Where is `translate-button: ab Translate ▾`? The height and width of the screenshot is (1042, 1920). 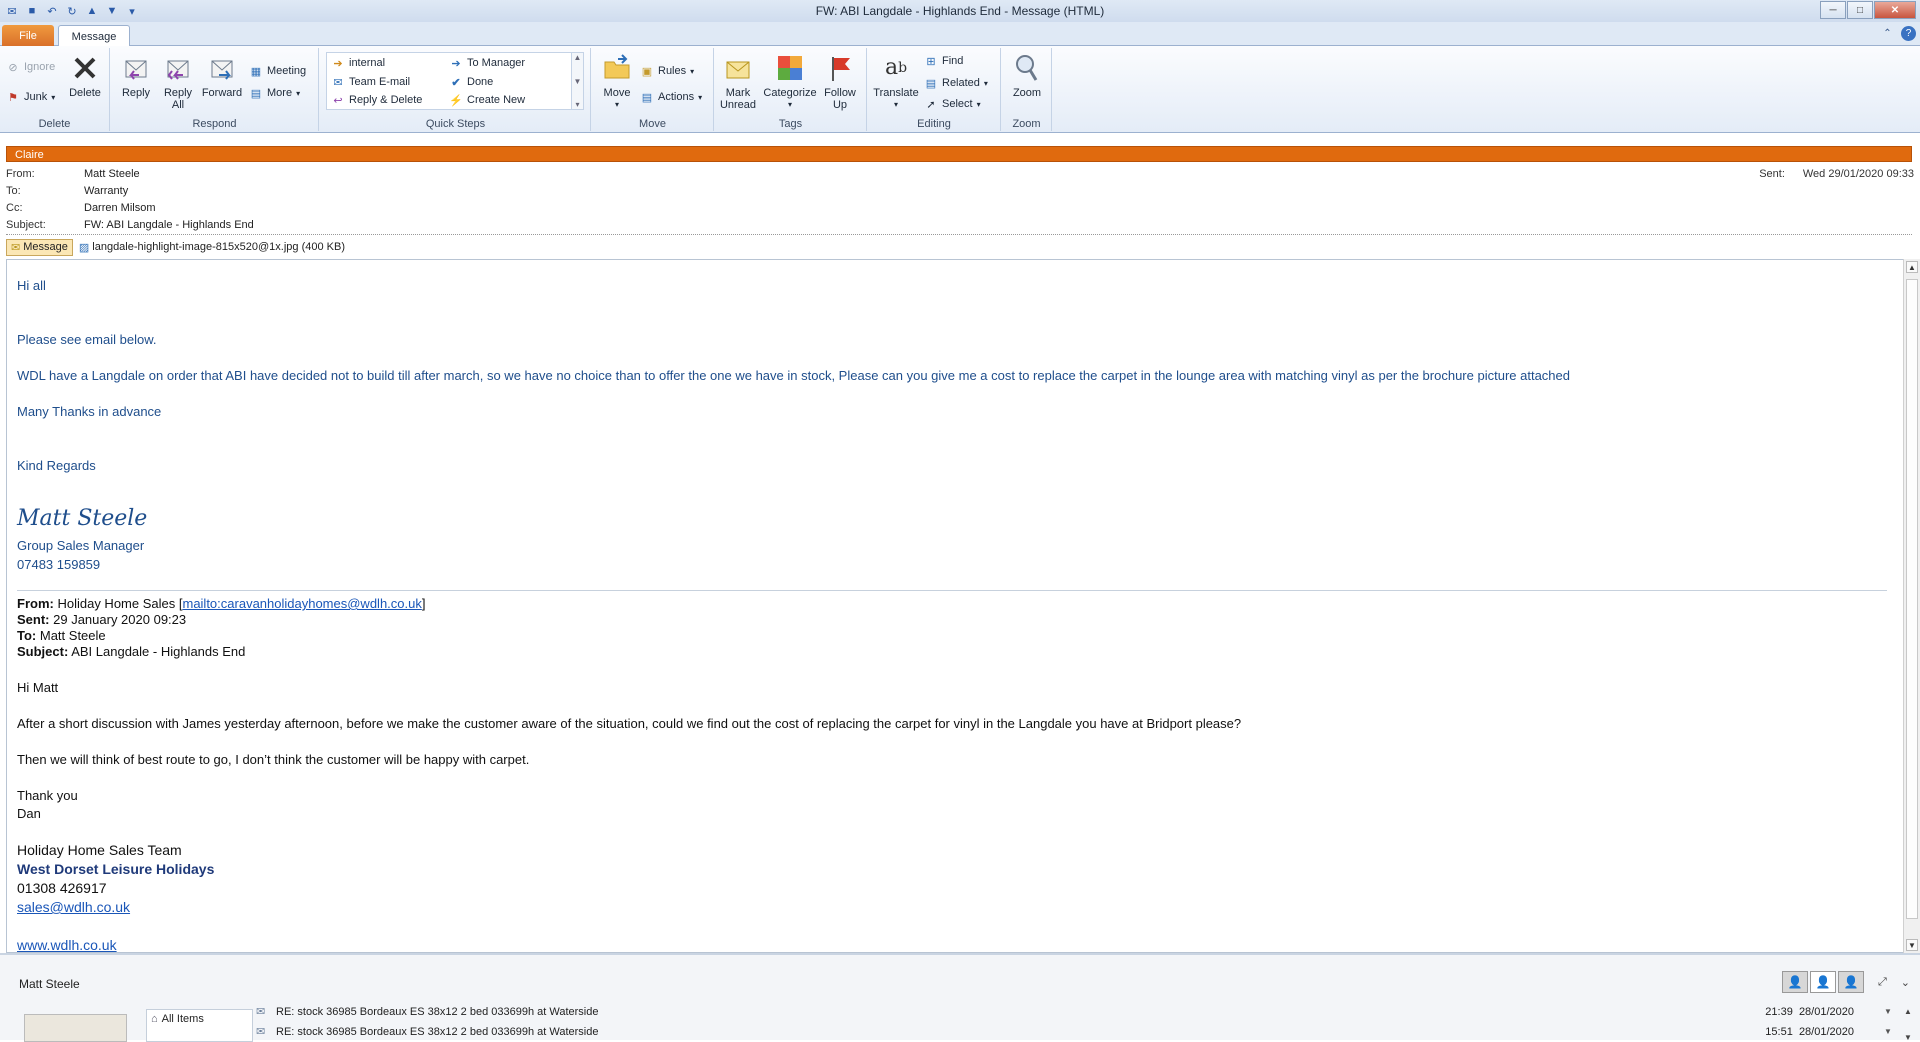
translate-button: ab Translate ▾ is located at coordinates (896, 84).